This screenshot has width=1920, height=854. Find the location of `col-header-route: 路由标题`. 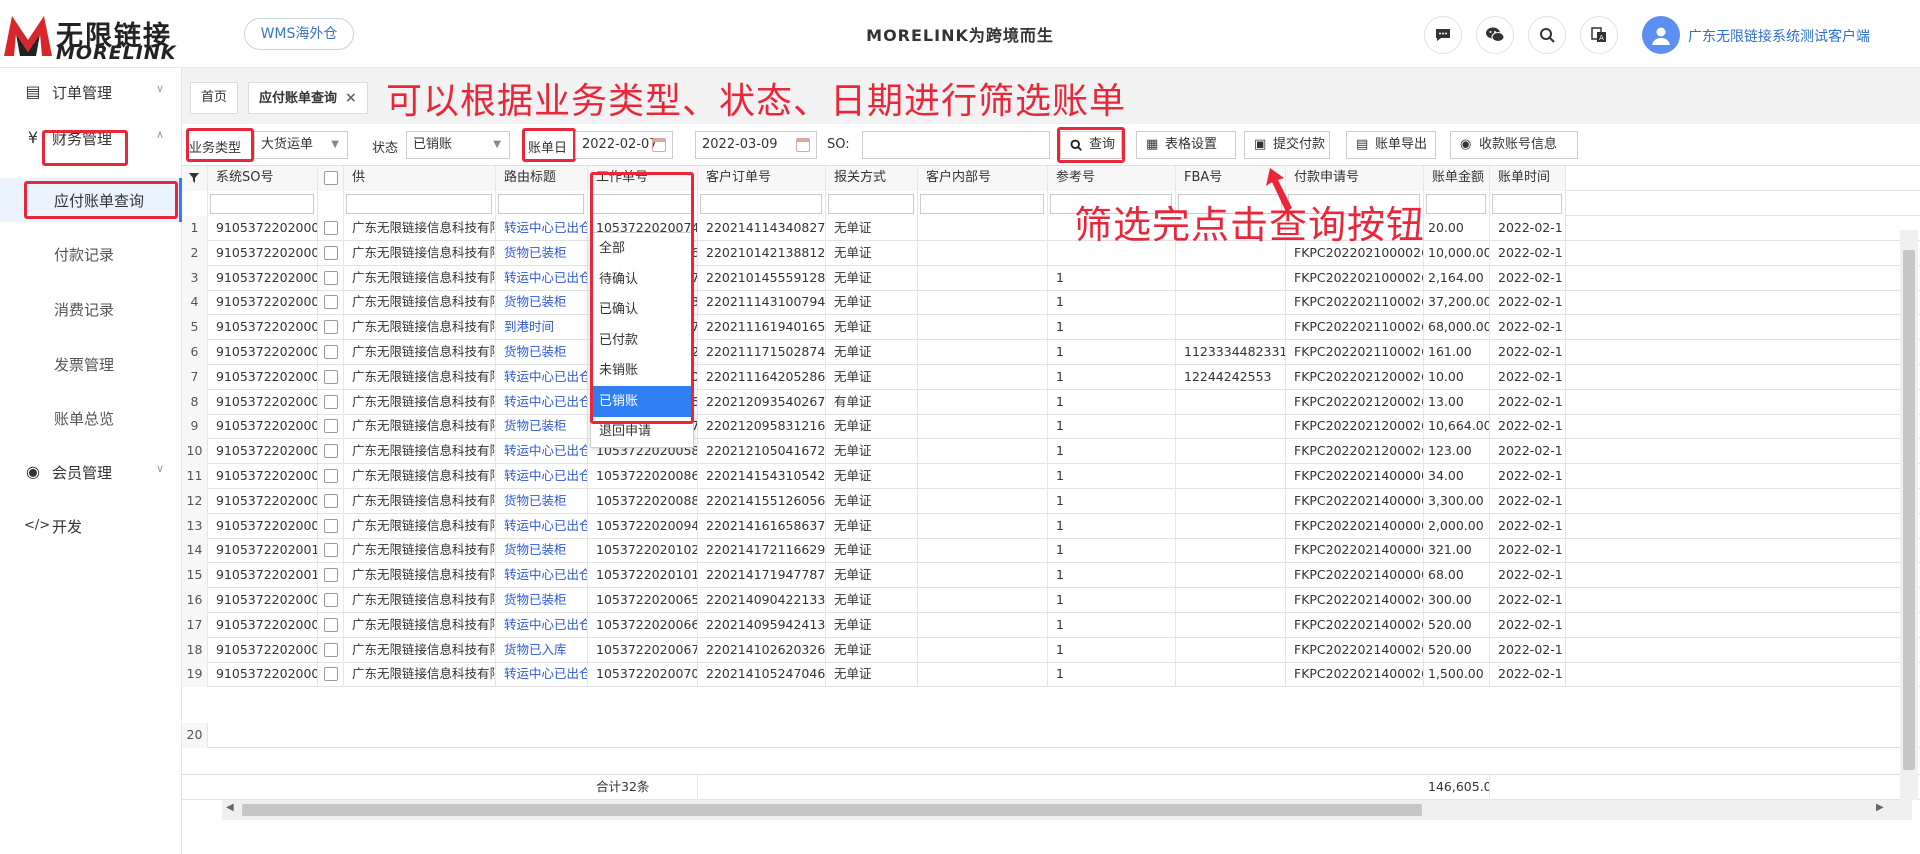

col-header-route: 路由标题 is located at coordinates (542, 178).